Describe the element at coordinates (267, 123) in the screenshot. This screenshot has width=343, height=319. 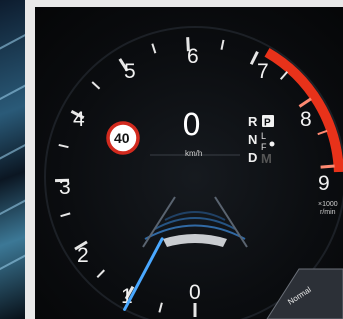
I see `gear-p: P` at that location.